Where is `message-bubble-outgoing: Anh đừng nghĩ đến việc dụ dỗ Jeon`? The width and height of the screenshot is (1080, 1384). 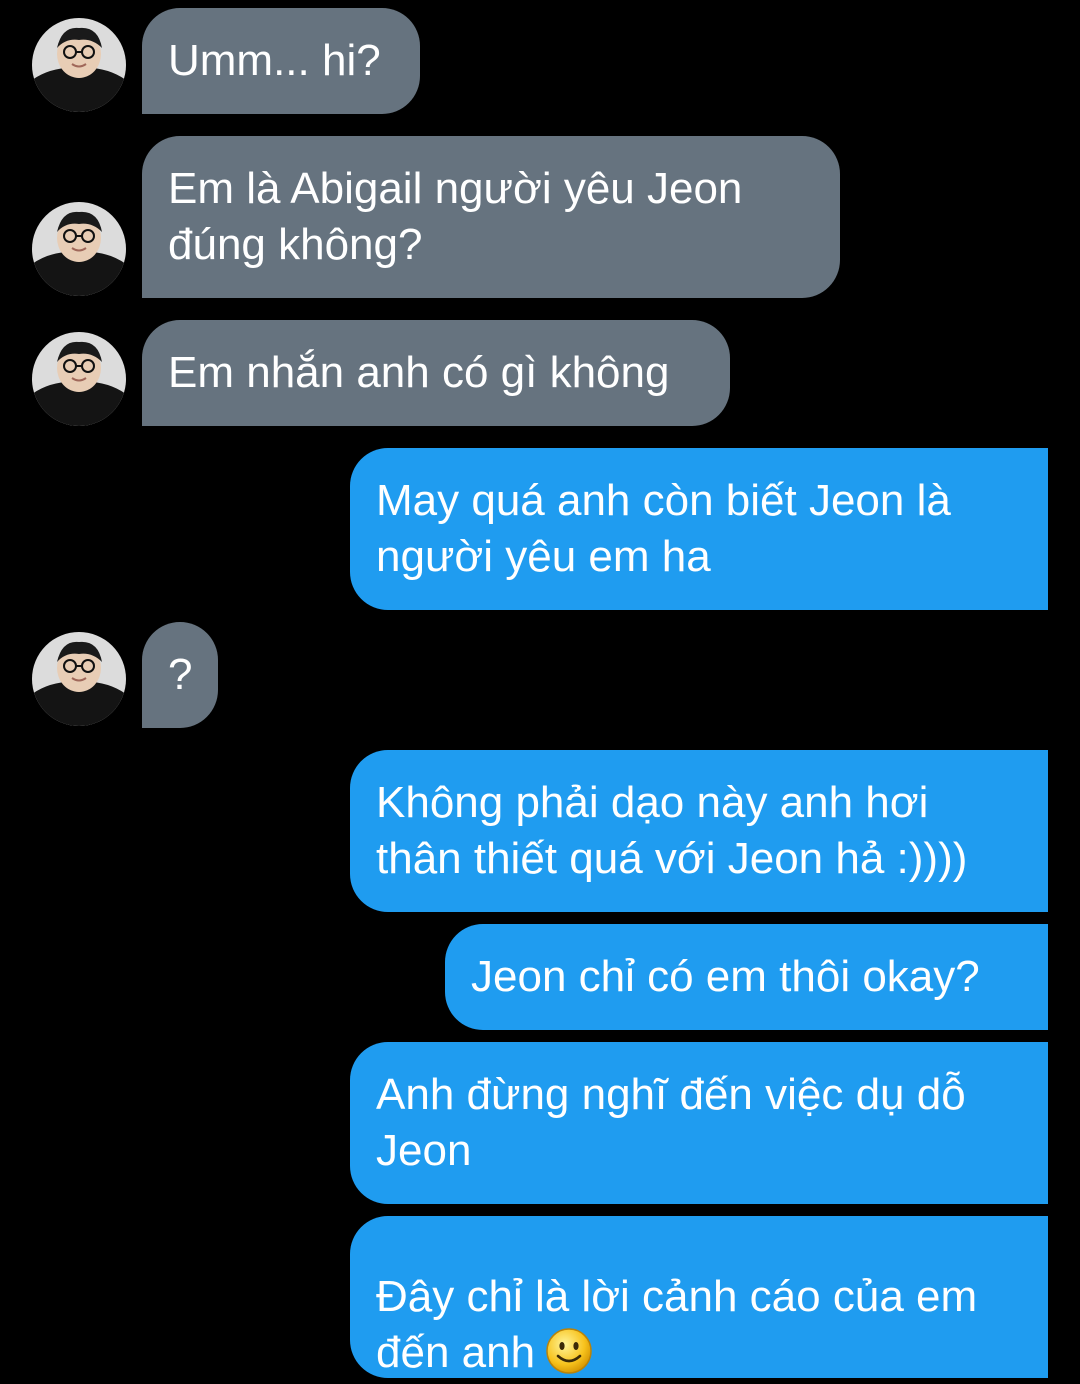
message-bubble-outgoing: Anh đừng nghĩ đến việc dụ dỗ Jeon is located at coordinates (699, 1123).